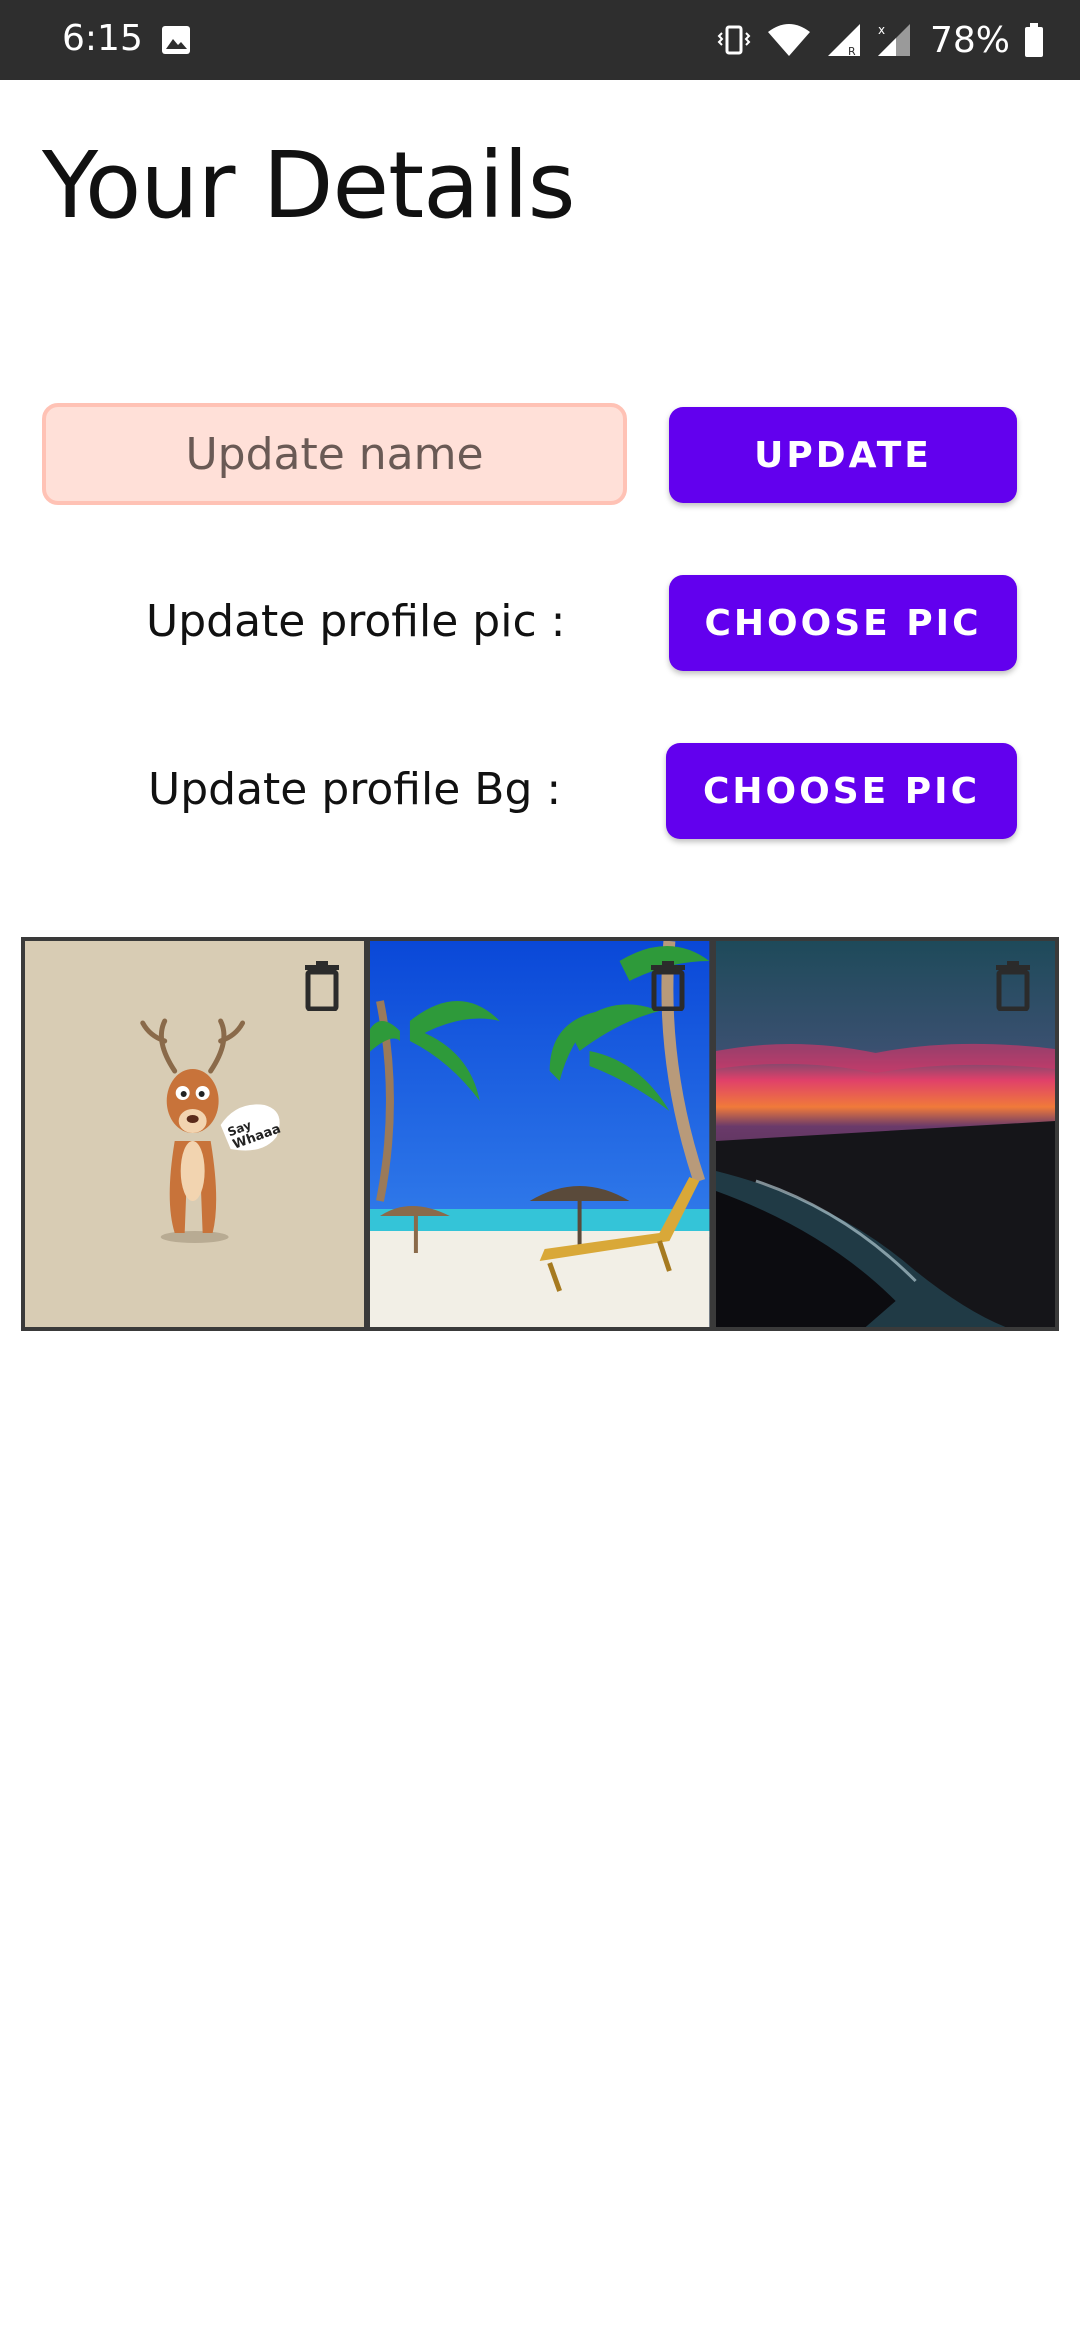 The width and height of the screenshot is (1080, 2340). What do you see at coordinates (195, 1134) in the screenshot?
I see `gallery-item-deer: Say Whaaa` at bounding box center [195, 1134].